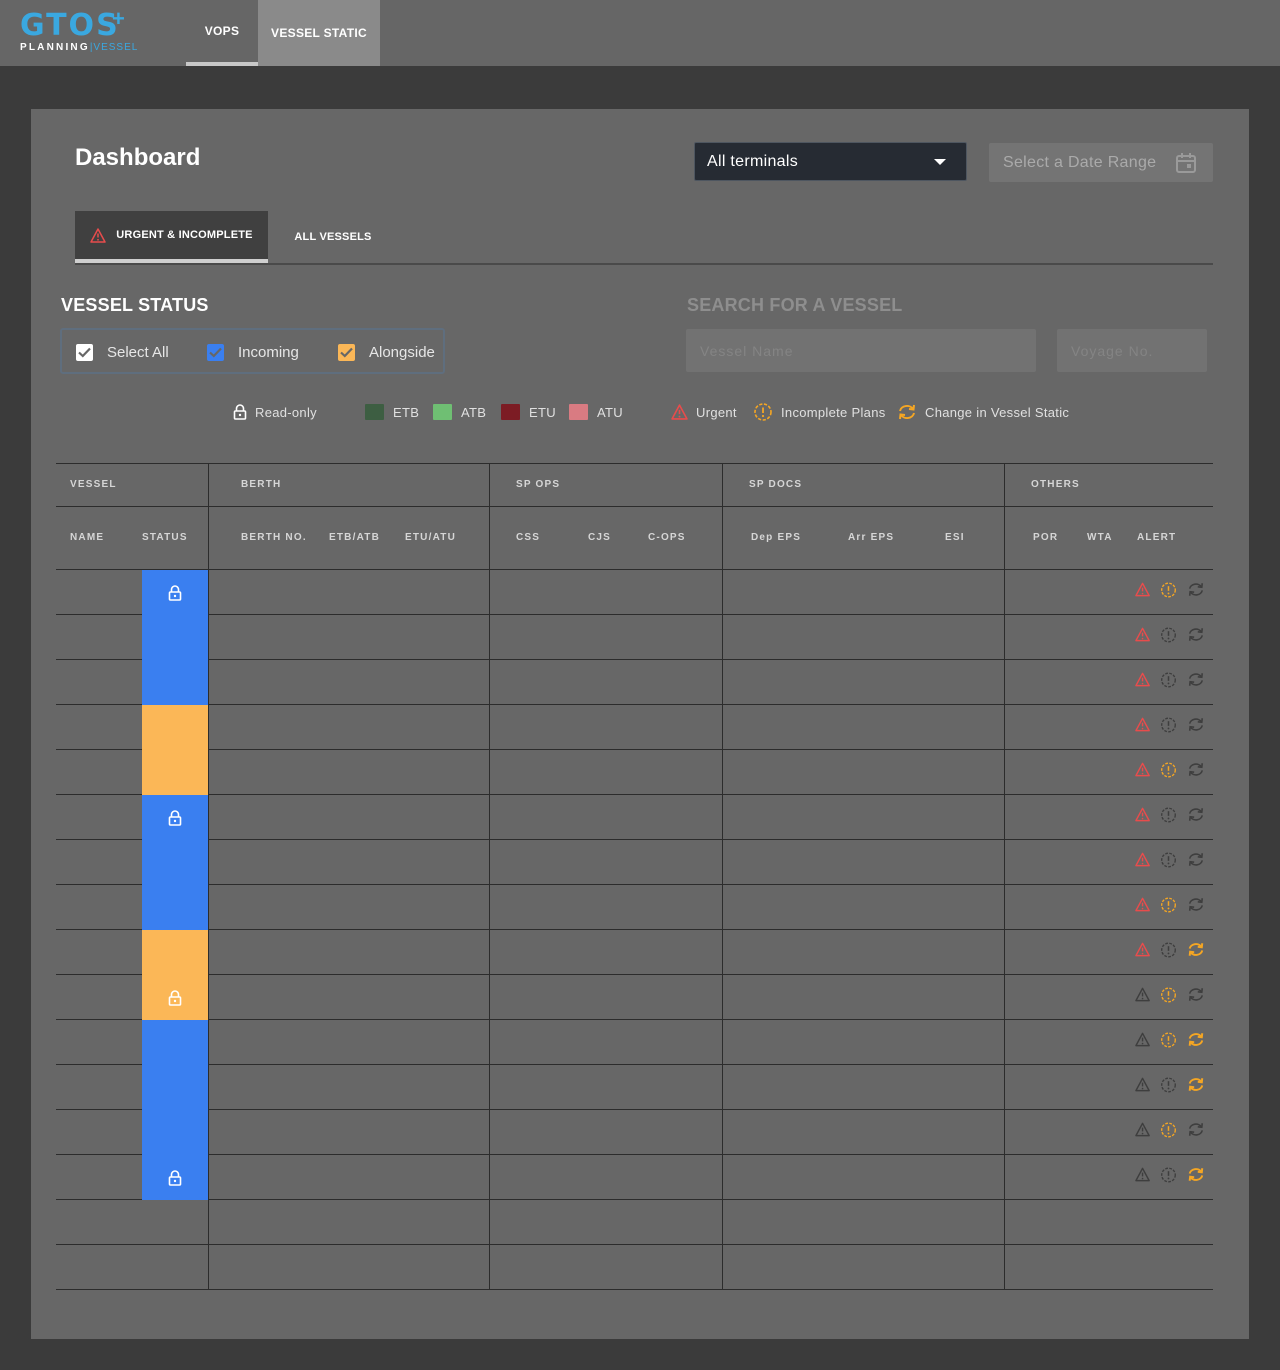  Describe the element at coordinates (667, 537) in the screenshot. I see `col-header-c-ops: C-OPS` at that location.